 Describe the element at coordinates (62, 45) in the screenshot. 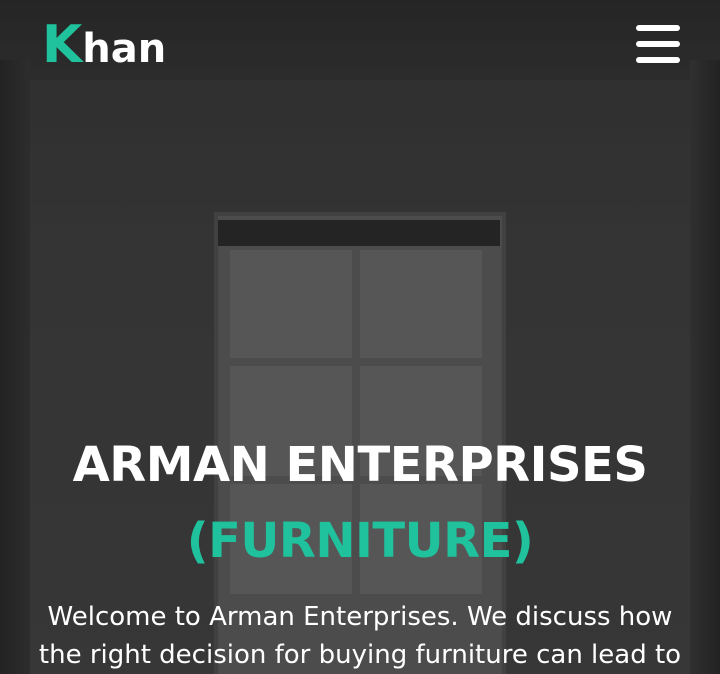

I see `logo-first-letter: K` at that location.